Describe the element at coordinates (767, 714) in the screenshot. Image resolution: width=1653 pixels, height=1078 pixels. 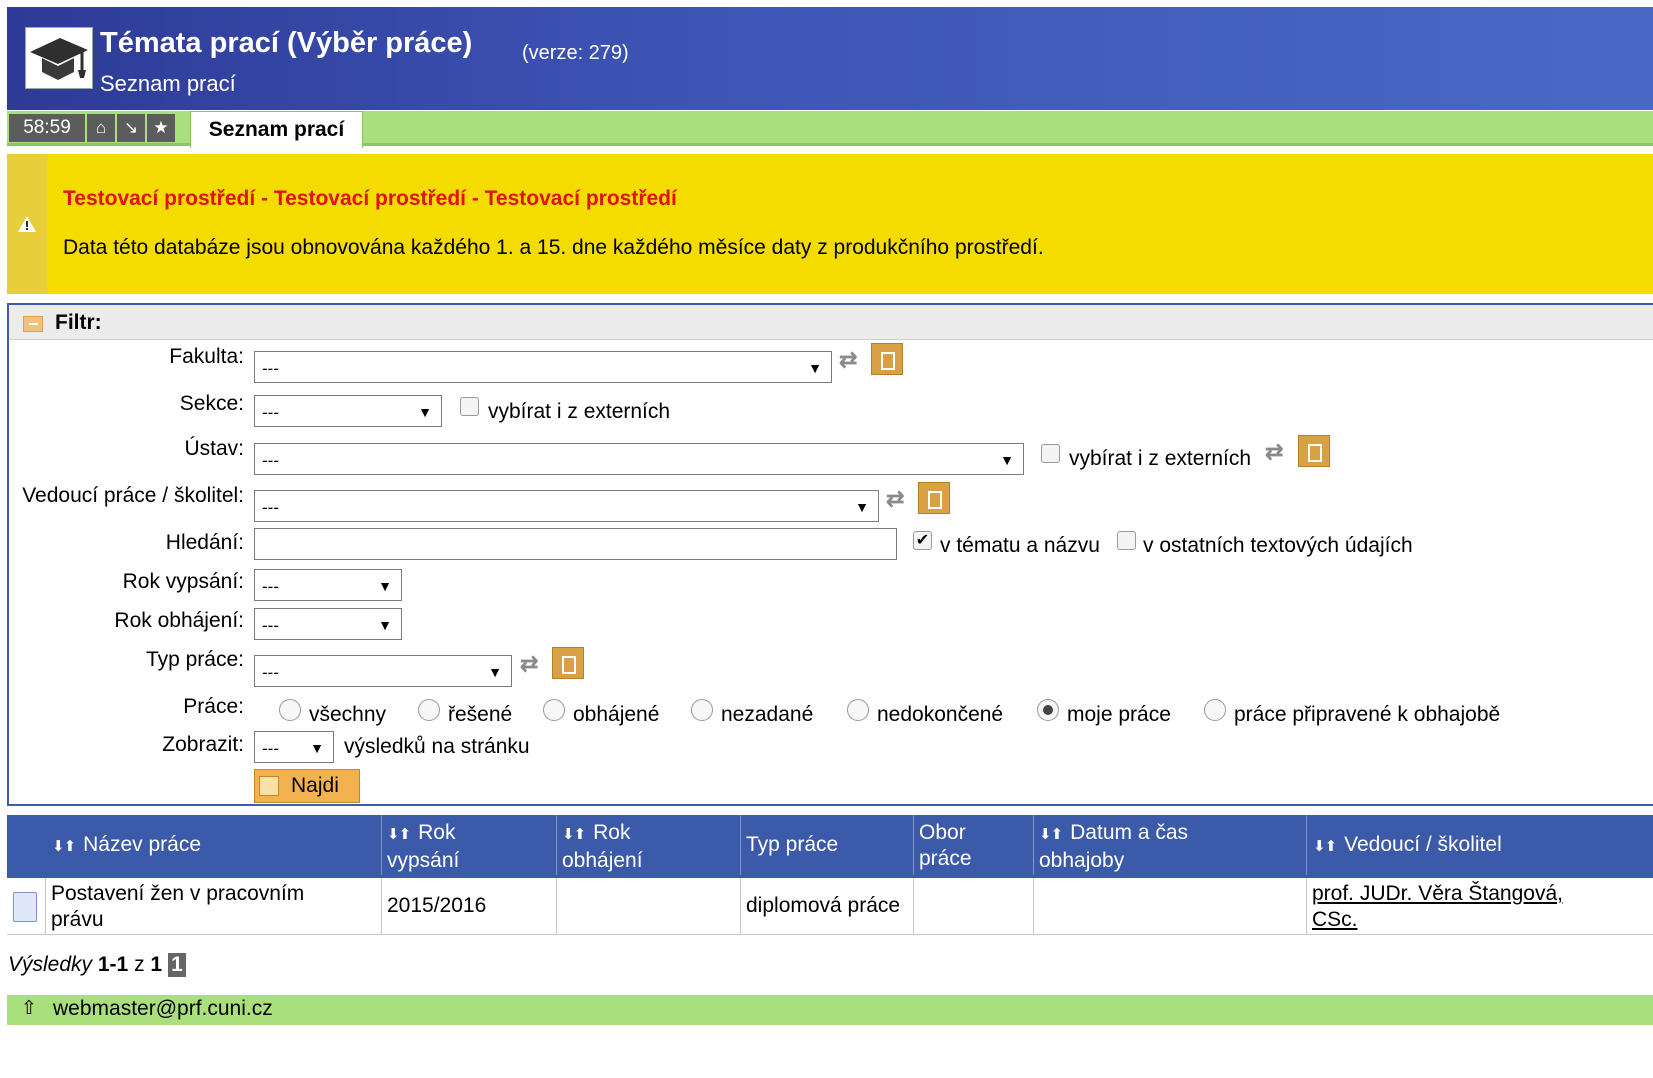
I see `radio-nezadane-label: nezadané` at that location.